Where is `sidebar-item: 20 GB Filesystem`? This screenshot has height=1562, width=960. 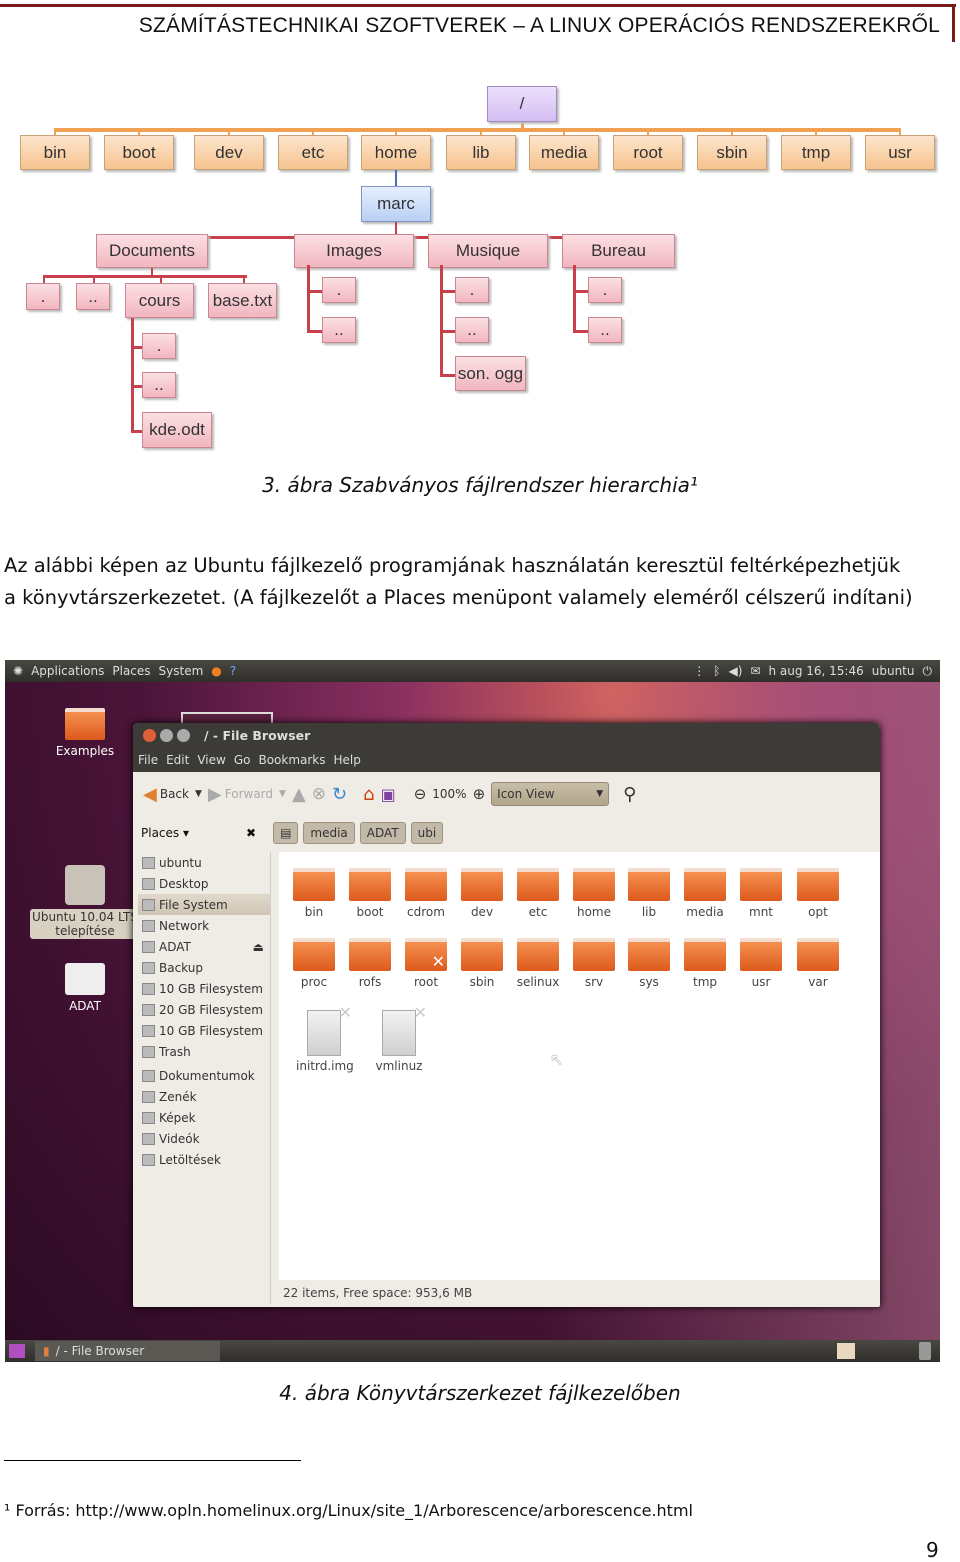 sidebar-item: 20 GB Filesystem is located at coordinates (204, 1009).